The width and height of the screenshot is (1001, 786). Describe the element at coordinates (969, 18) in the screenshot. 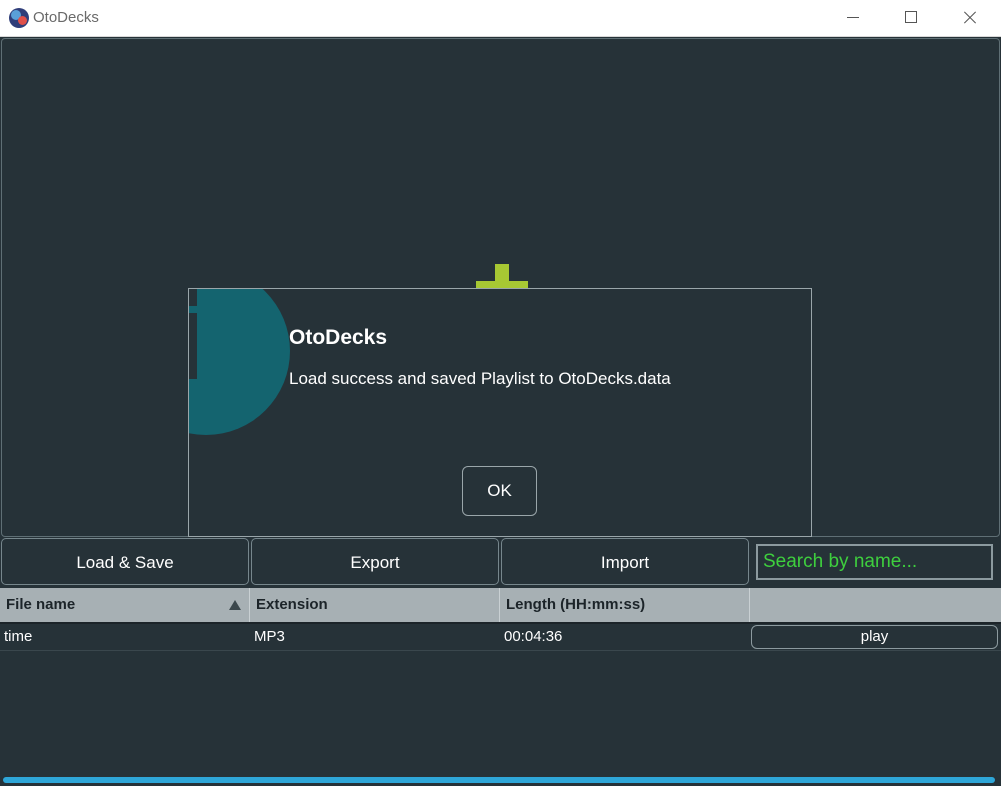

I see `close-button` at that location.